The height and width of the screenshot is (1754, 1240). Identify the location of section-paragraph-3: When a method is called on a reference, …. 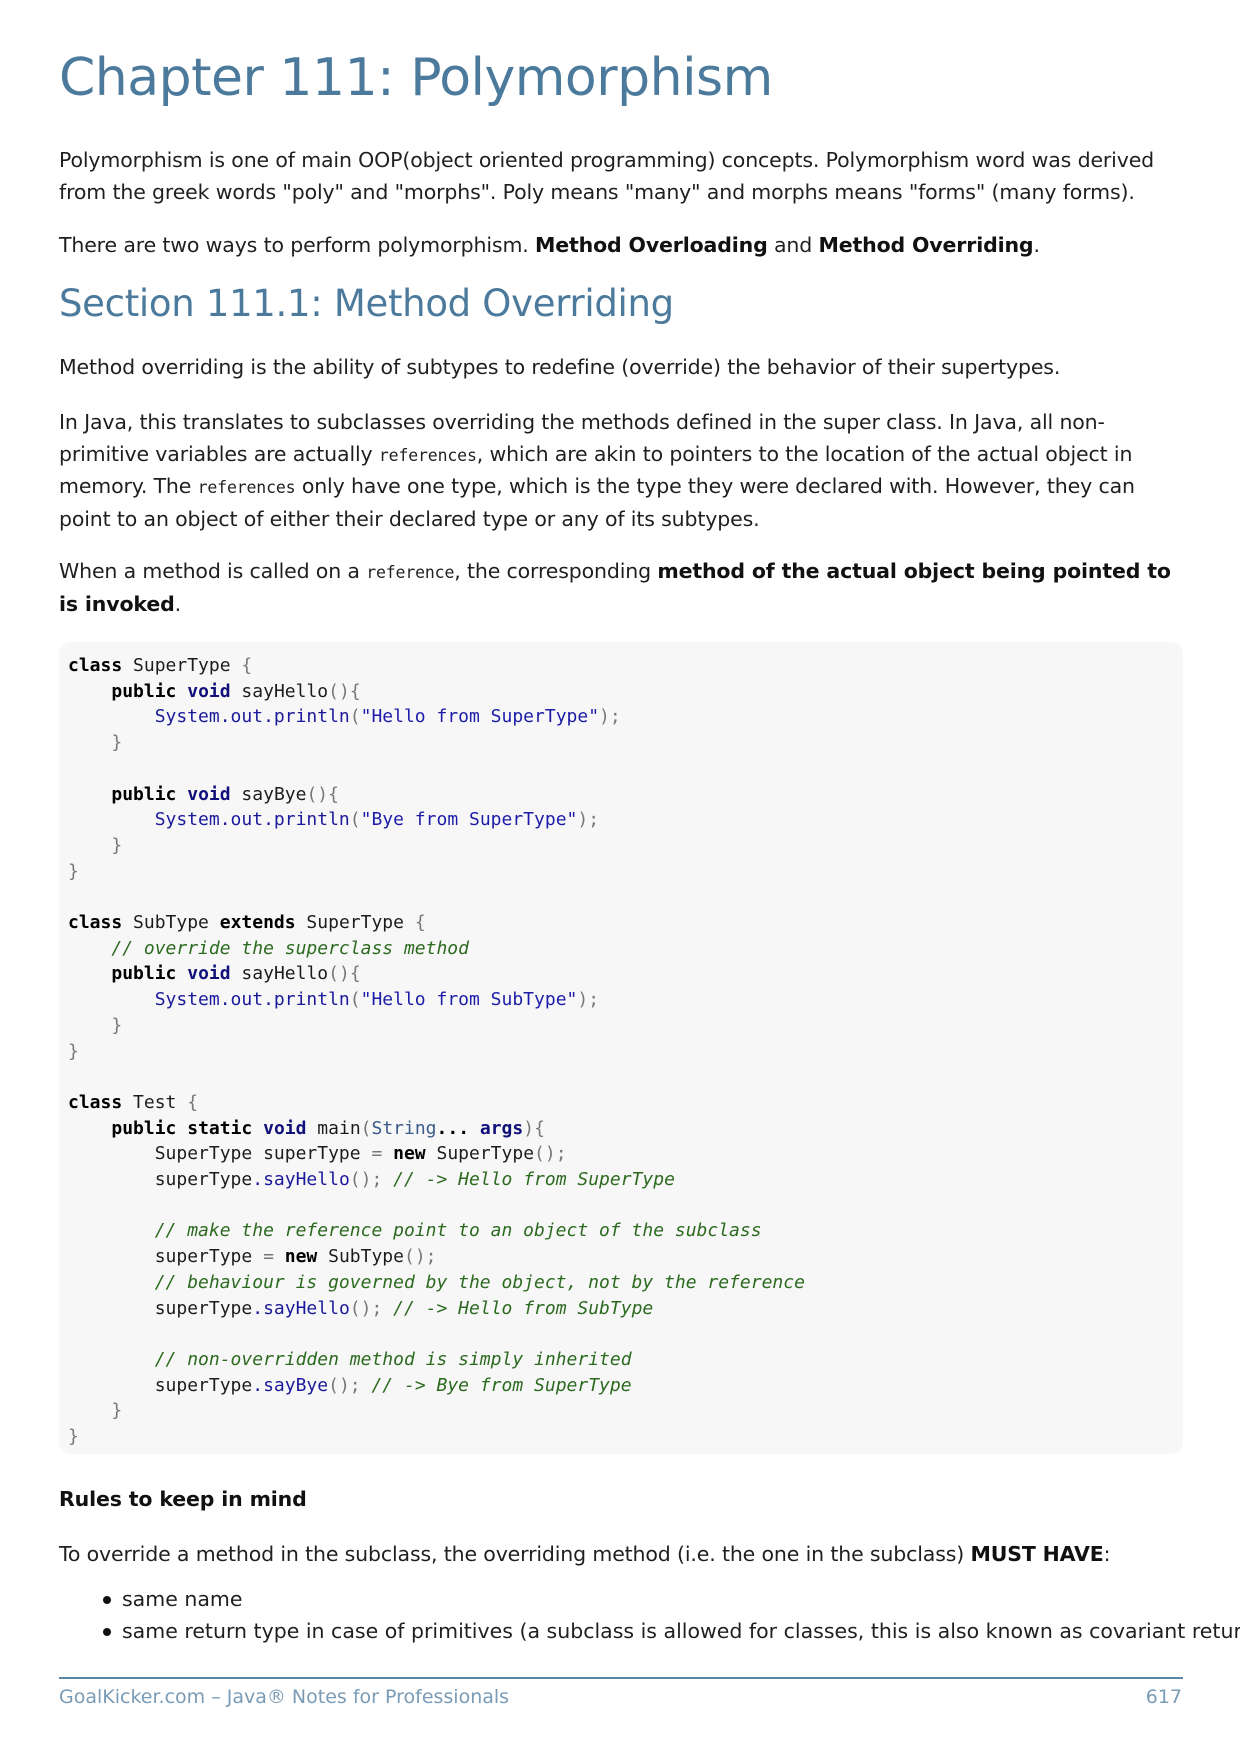
(621, 588).